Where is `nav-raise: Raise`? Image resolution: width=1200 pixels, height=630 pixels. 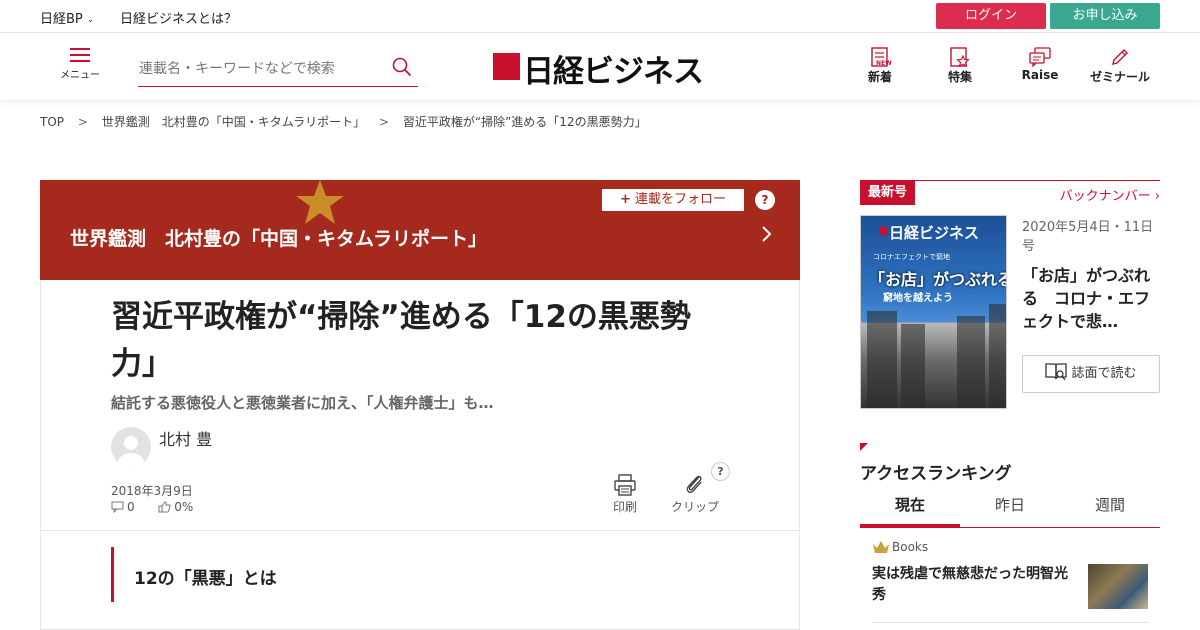 nav-raise: Raise is located at coordinates (1040, 64).